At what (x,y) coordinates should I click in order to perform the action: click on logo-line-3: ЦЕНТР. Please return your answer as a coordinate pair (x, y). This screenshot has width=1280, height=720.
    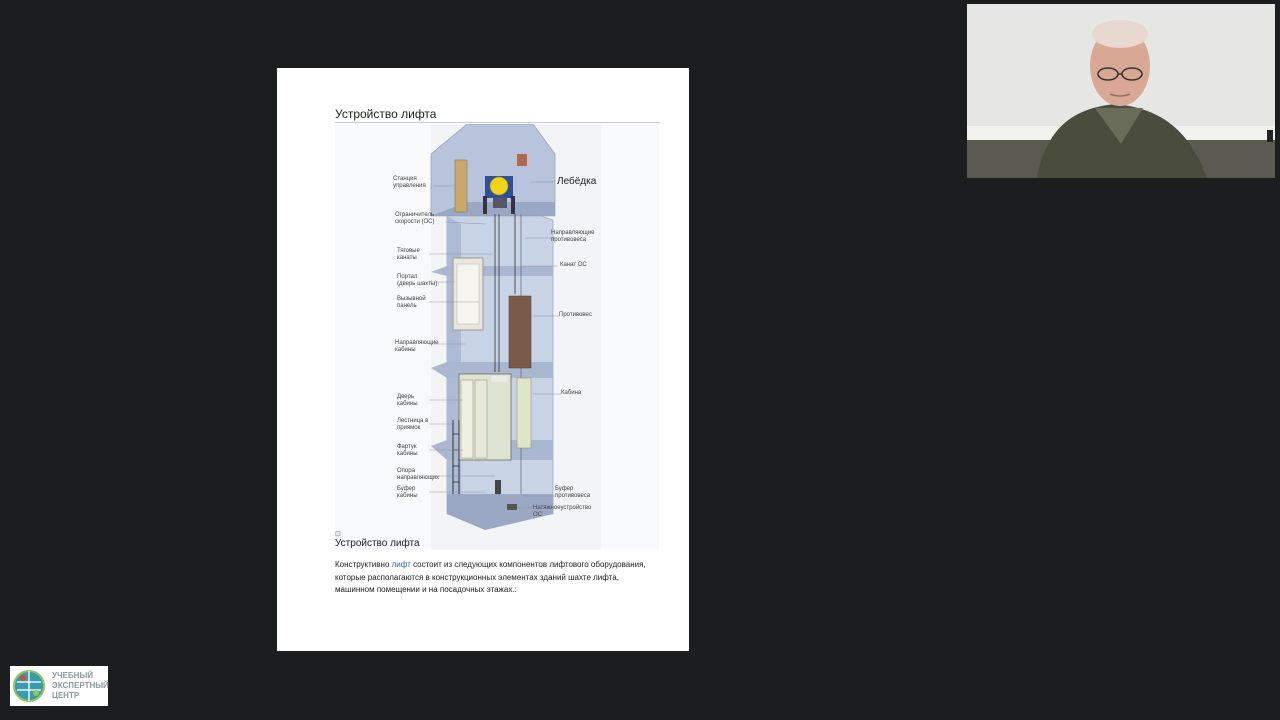
    Looking at the image, I should click on (66, 695).